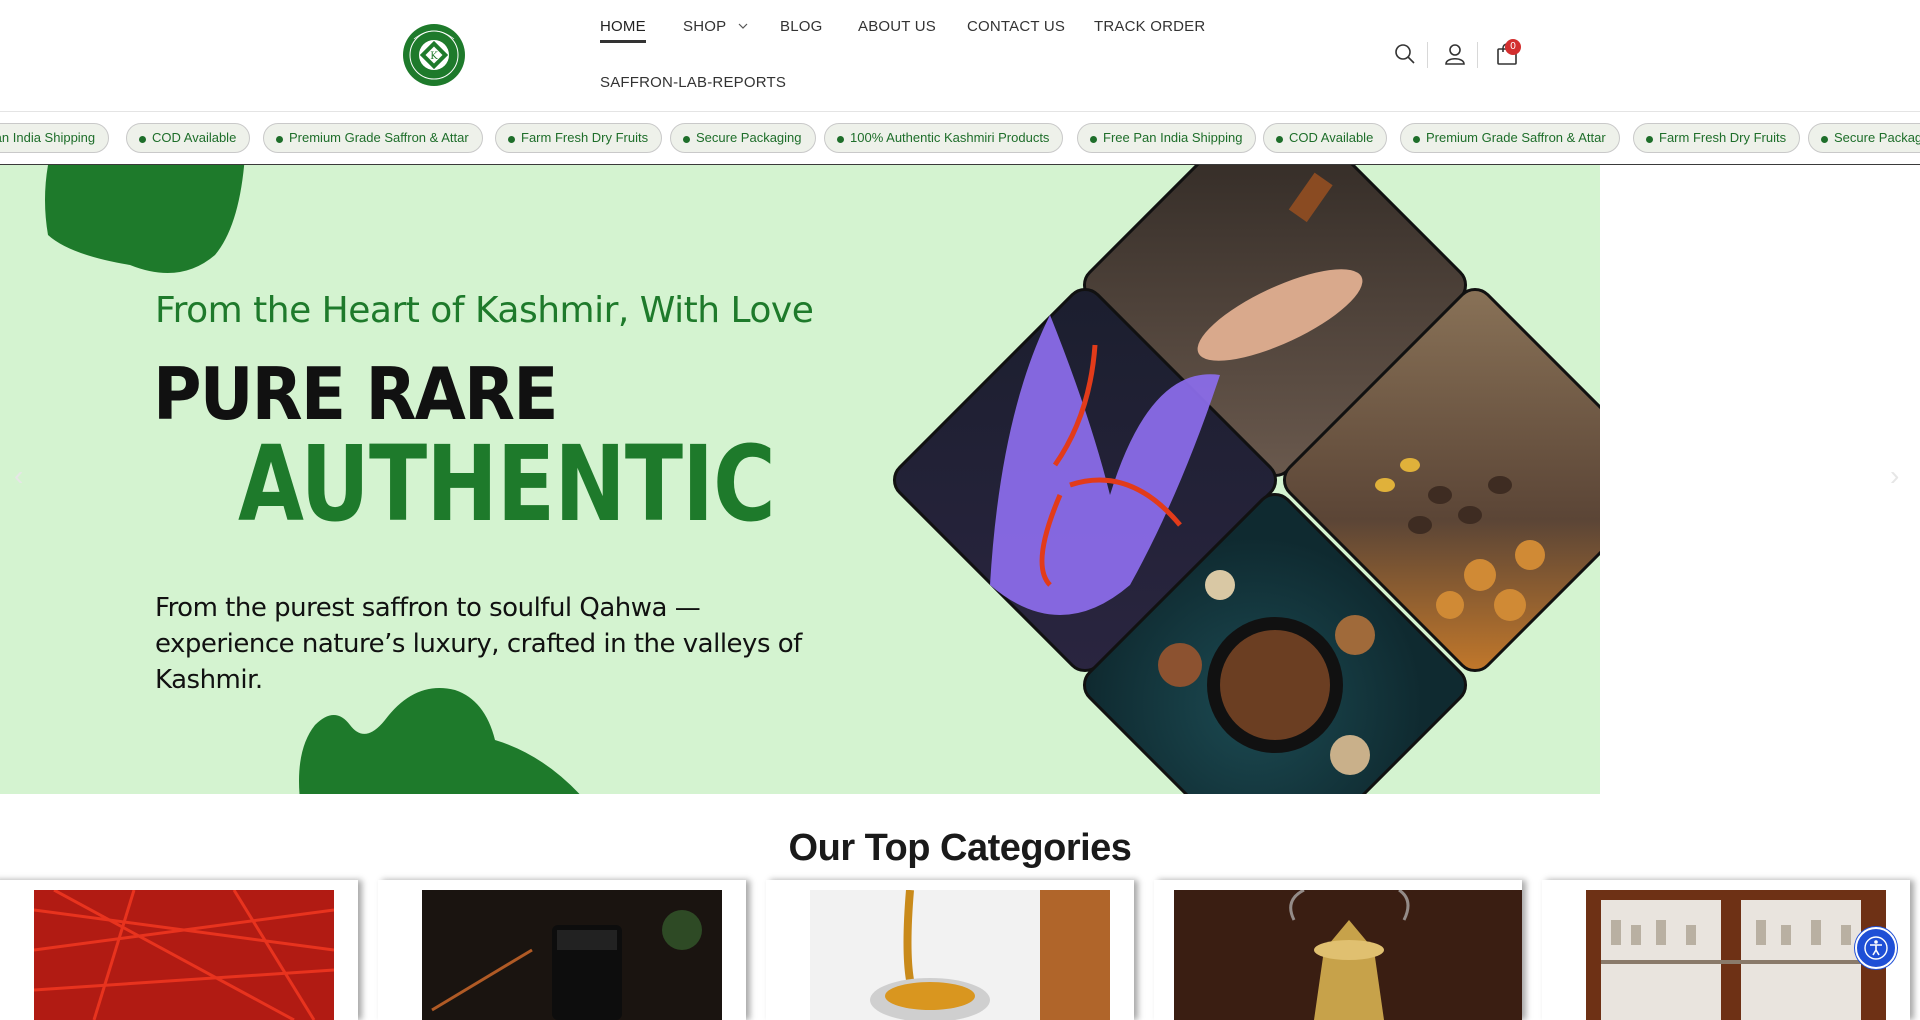 Image resolution: width=1920 pixels, height=1020 pixels. Describe the element at coordinates (18, 476) in the screenshot. I see `hero-prev-arrow: ‹` at that location.